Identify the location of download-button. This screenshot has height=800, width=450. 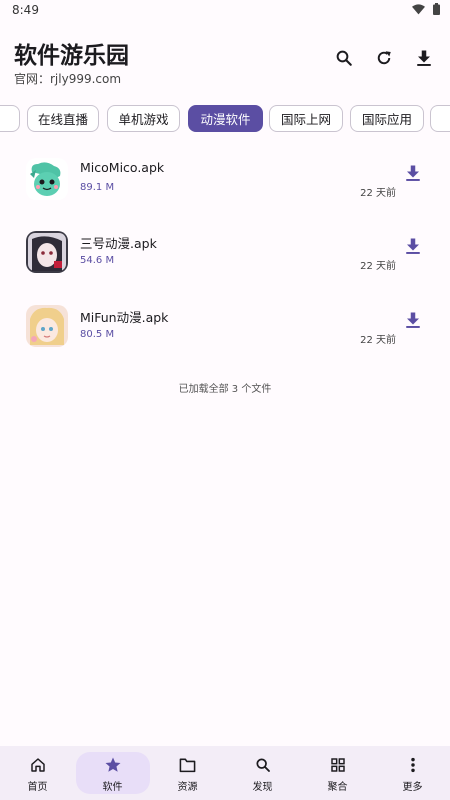
(424, 58).